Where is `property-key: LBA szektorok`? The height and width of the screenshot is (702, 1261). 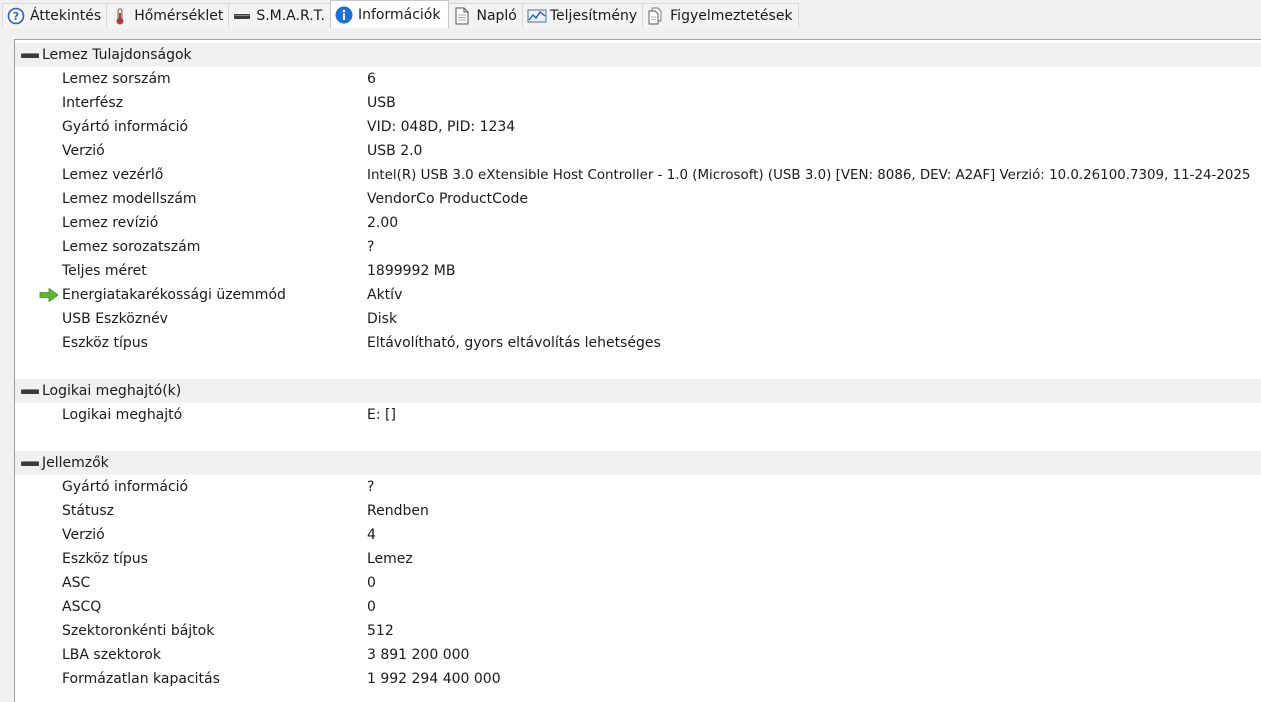
property-key: LBA szektorok is located at coordinates (111, 655).